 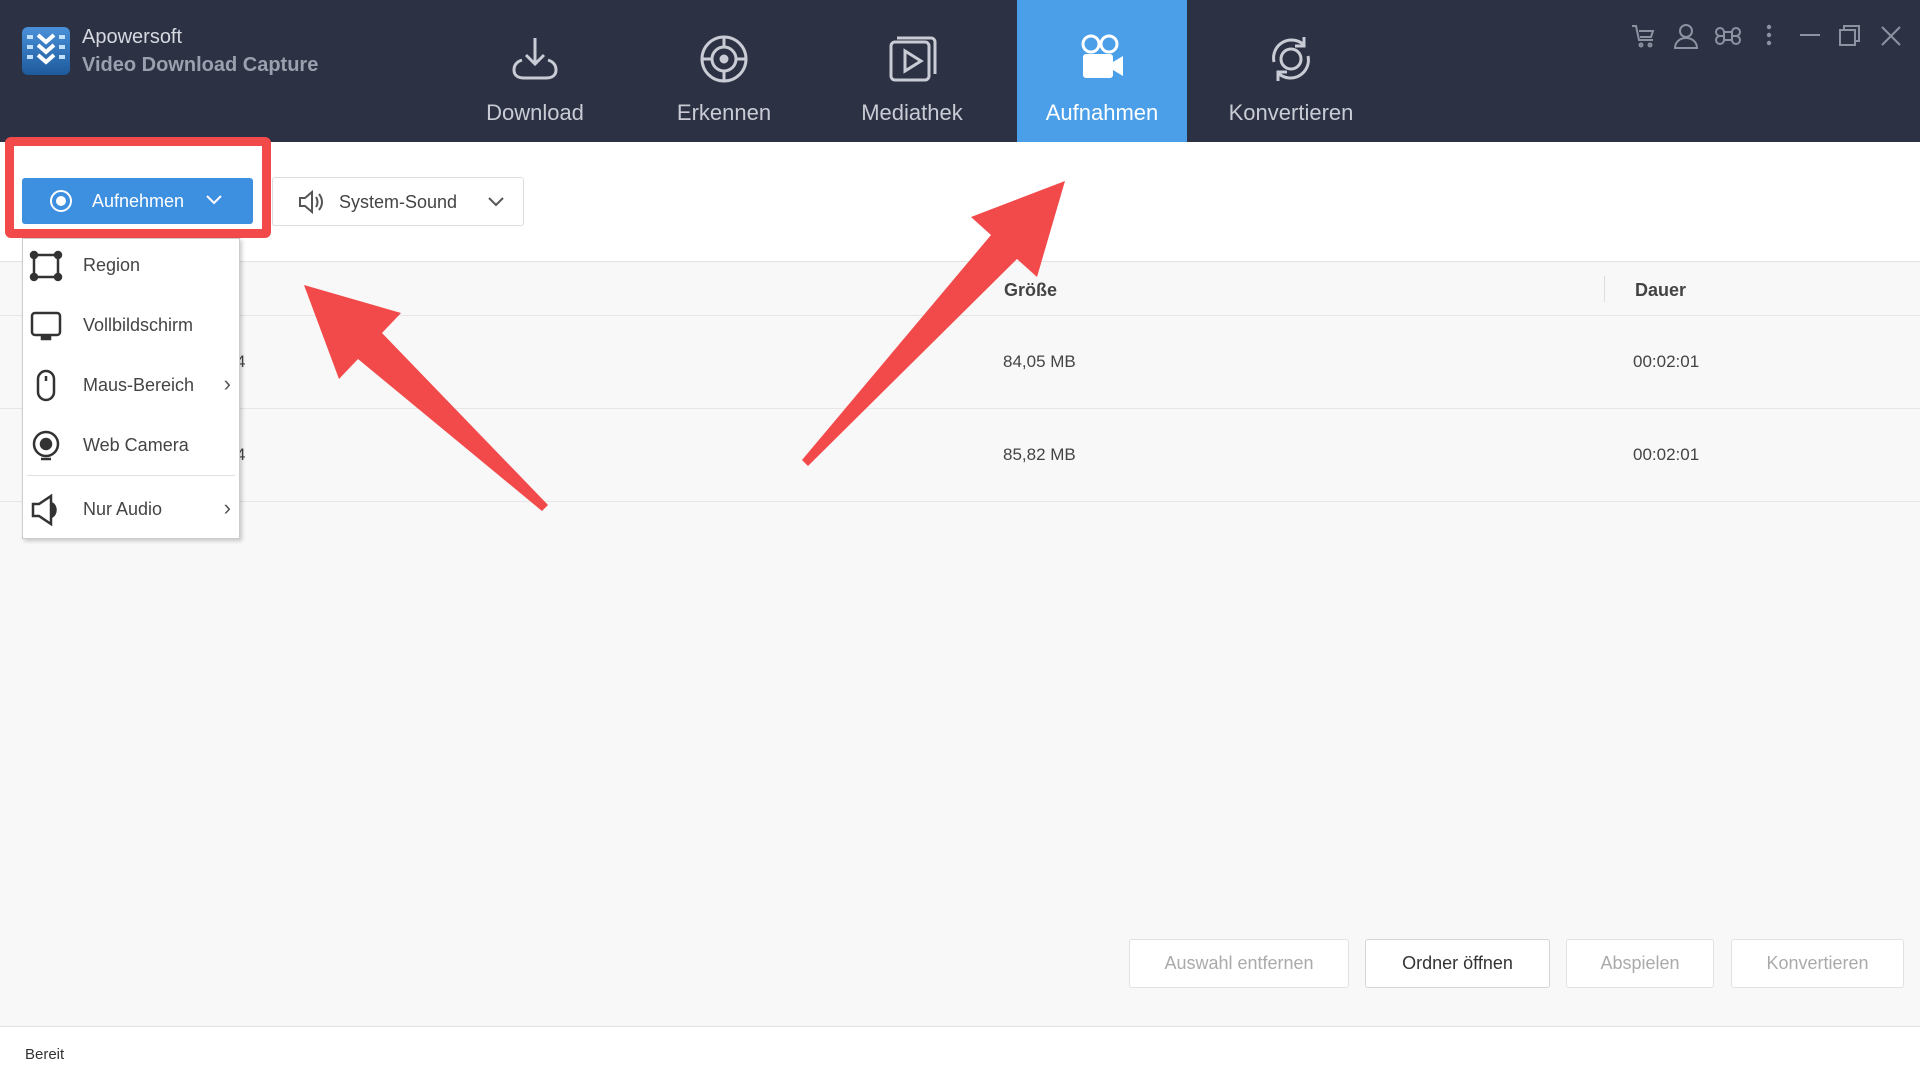 I want to click on download-icon, so click(x=535, y=59).